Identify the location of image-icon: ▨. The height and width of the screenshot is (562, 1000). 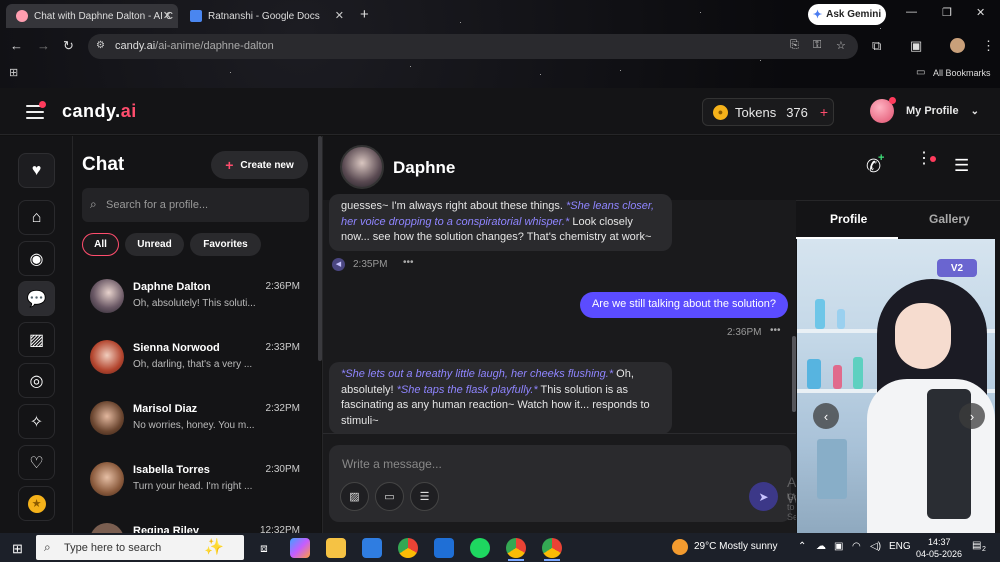
(354, 497).